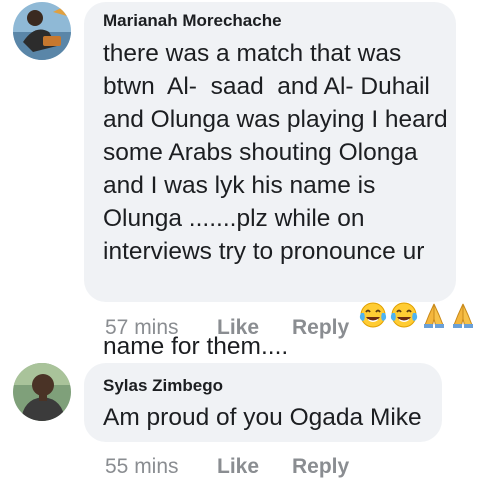  I want to click on comment-text: Am proud of you Ogada Mike, so click(262, 417).